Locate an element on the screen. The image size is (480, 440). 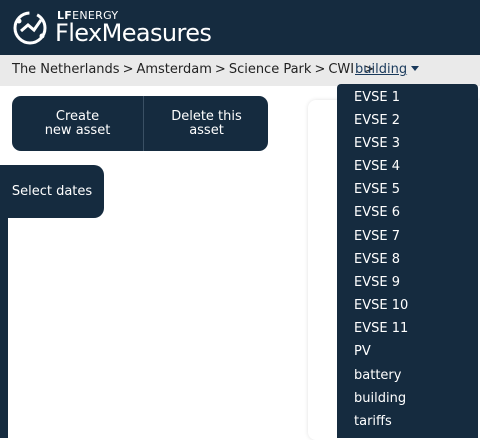
asset-action-buttons: Create new asset Delete this asset is located at coordinates (140, 123).